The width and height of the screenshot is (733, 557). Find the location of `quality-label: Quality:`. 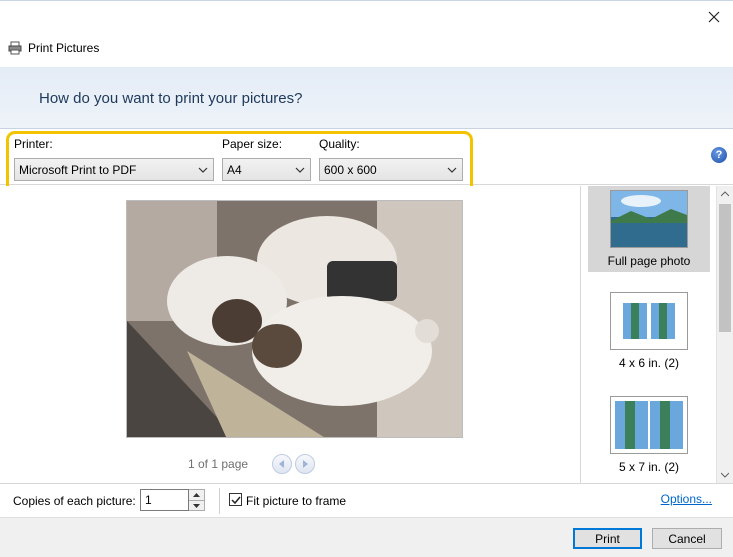

quality-label: Quality: is located at coordinates (339, 144).